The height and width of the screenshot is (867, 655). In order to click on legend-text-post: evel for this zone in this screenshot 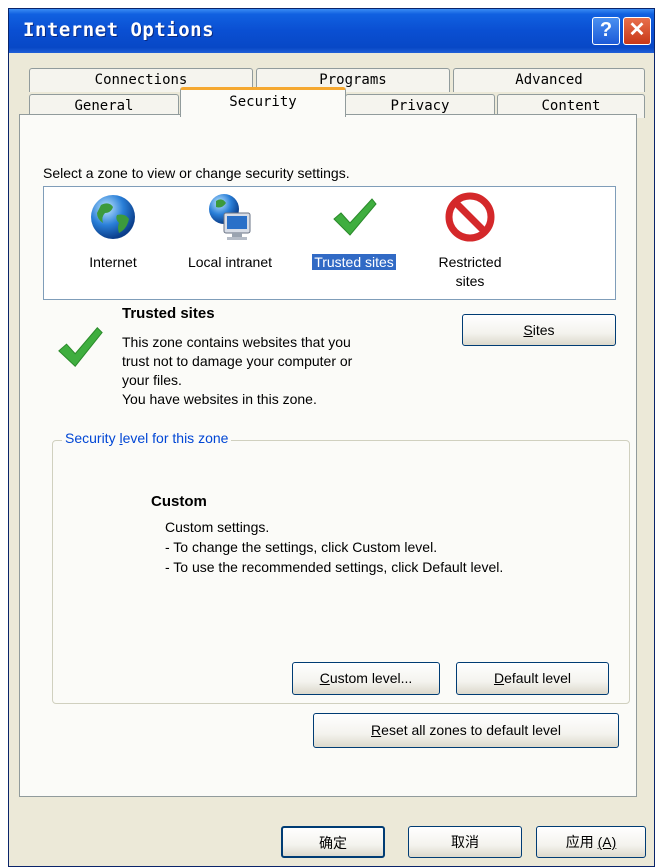, I will do `click(175, 438)`.